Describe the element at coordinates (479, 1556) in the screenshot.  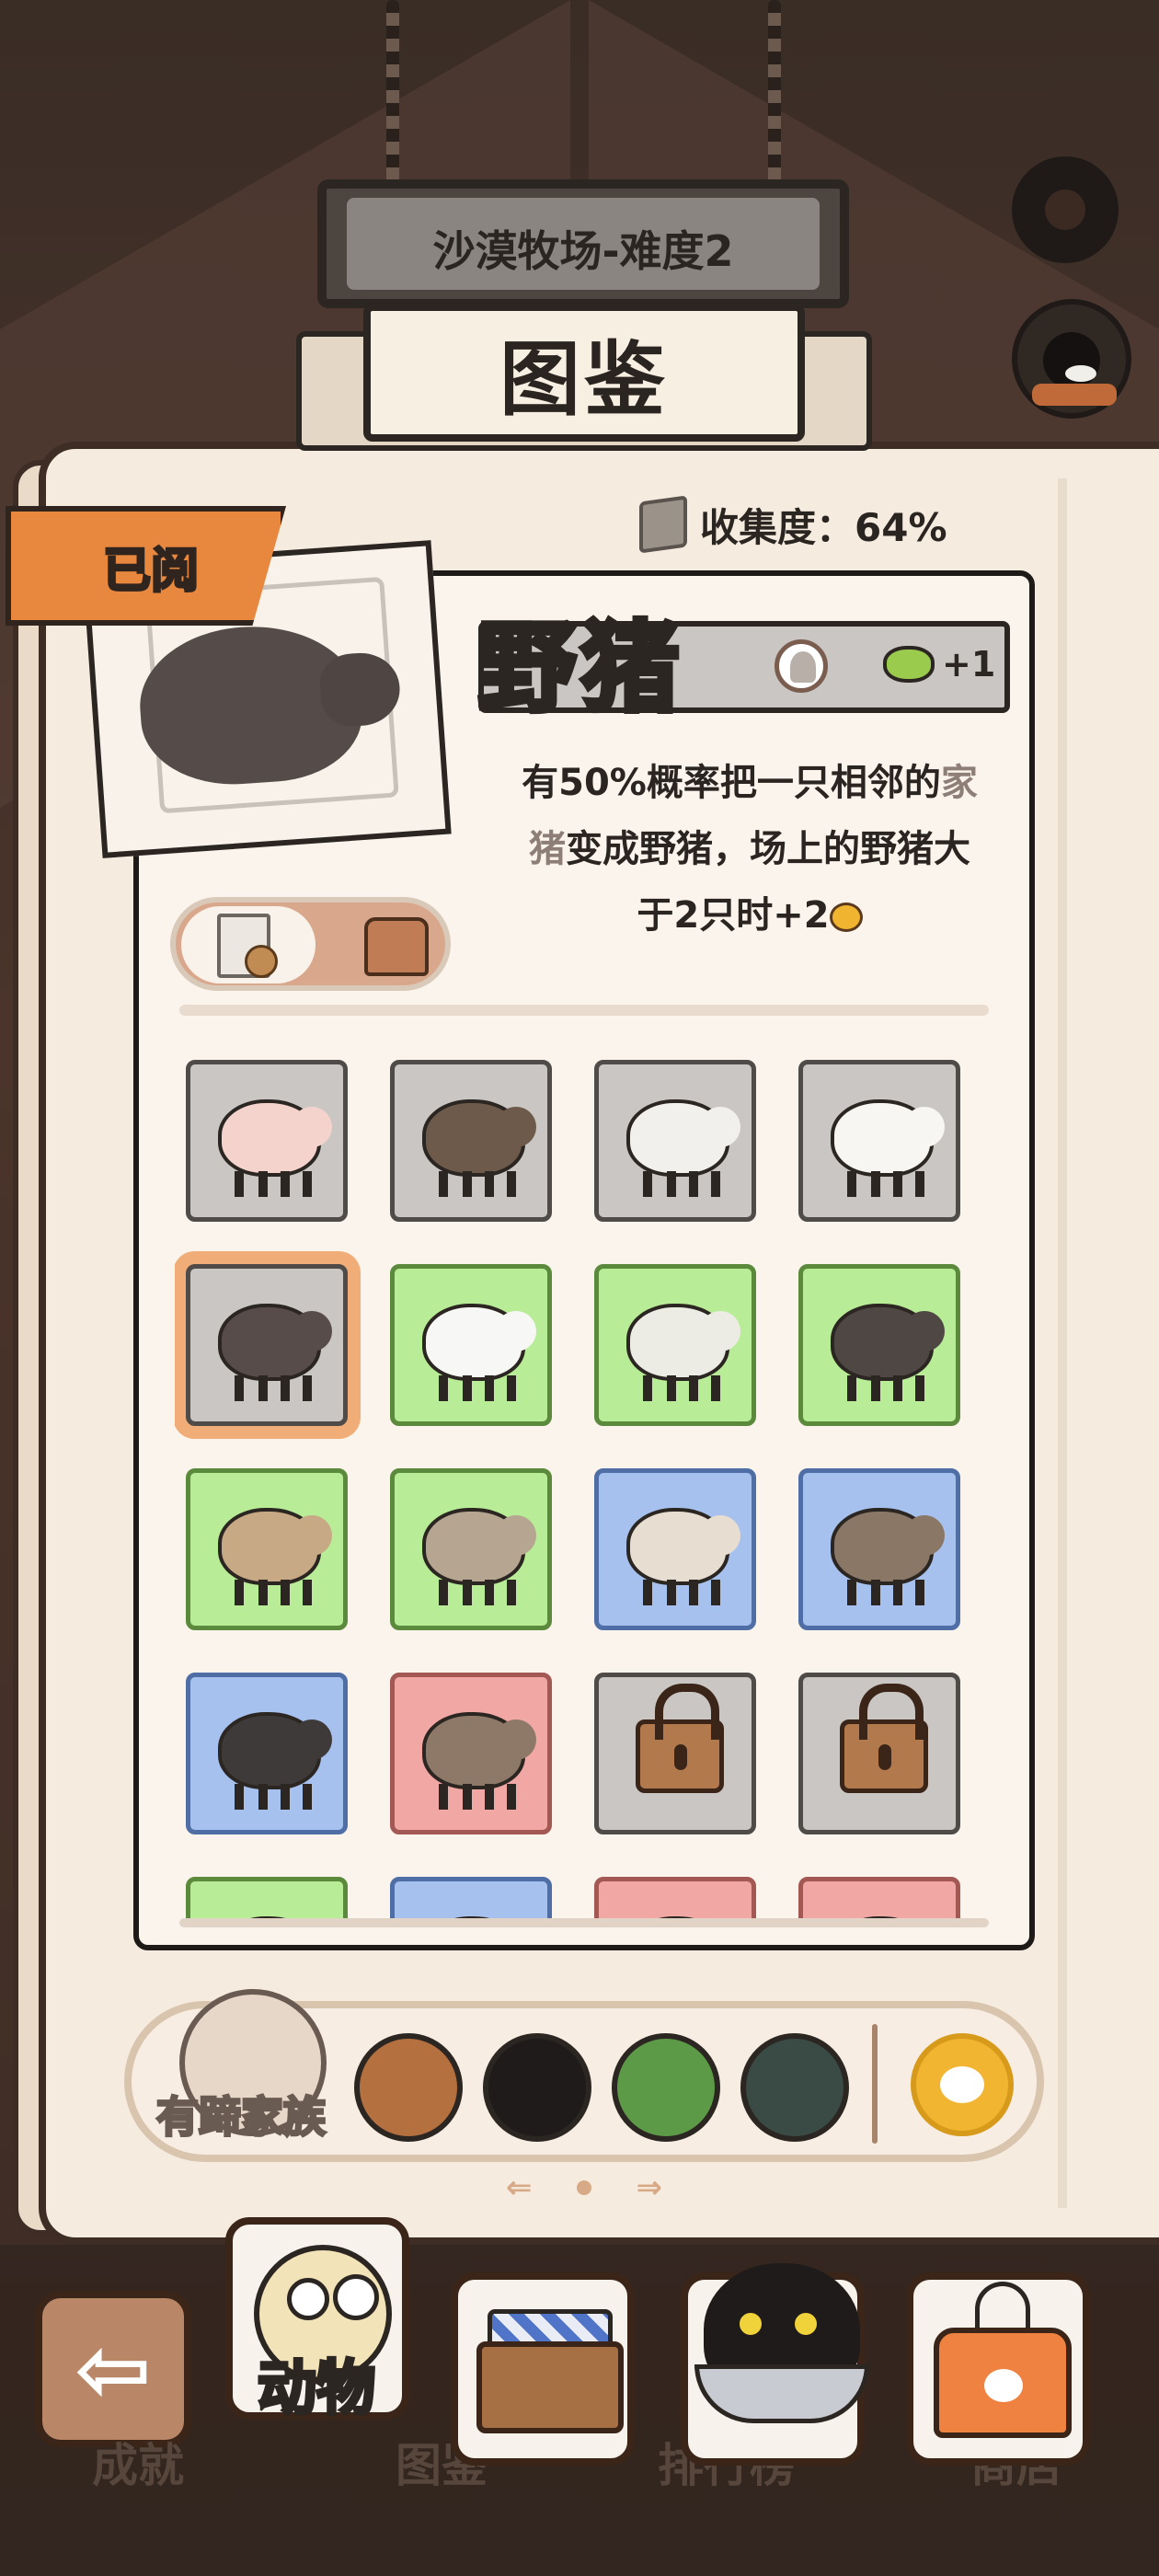
I see `camel-icon` at that location.